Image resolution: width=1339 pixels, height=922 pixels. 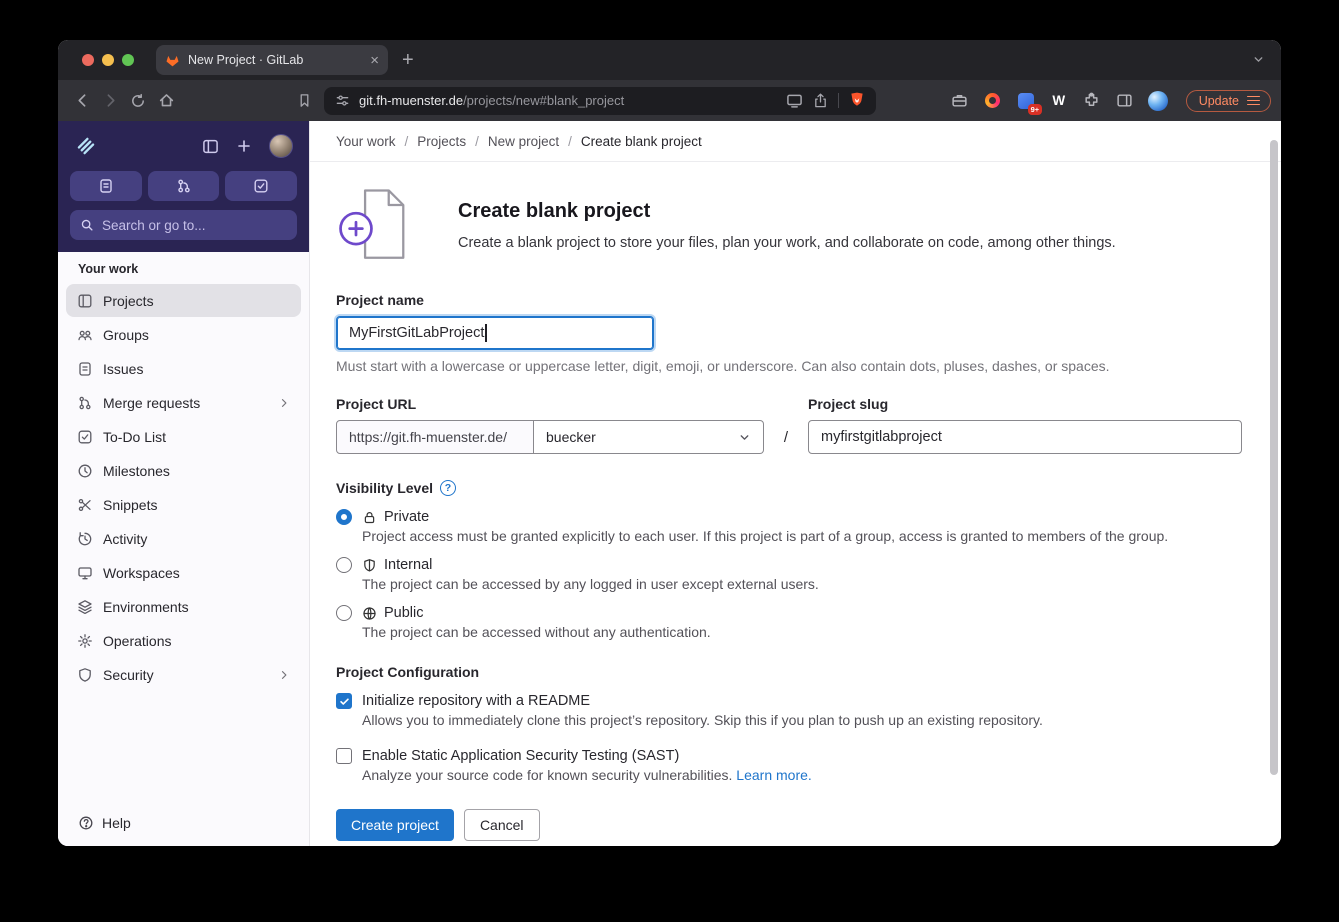 What do you see at coordinates (486, 333) in the screenshot?
I see `text-caret` at bounding box center [486, 333].